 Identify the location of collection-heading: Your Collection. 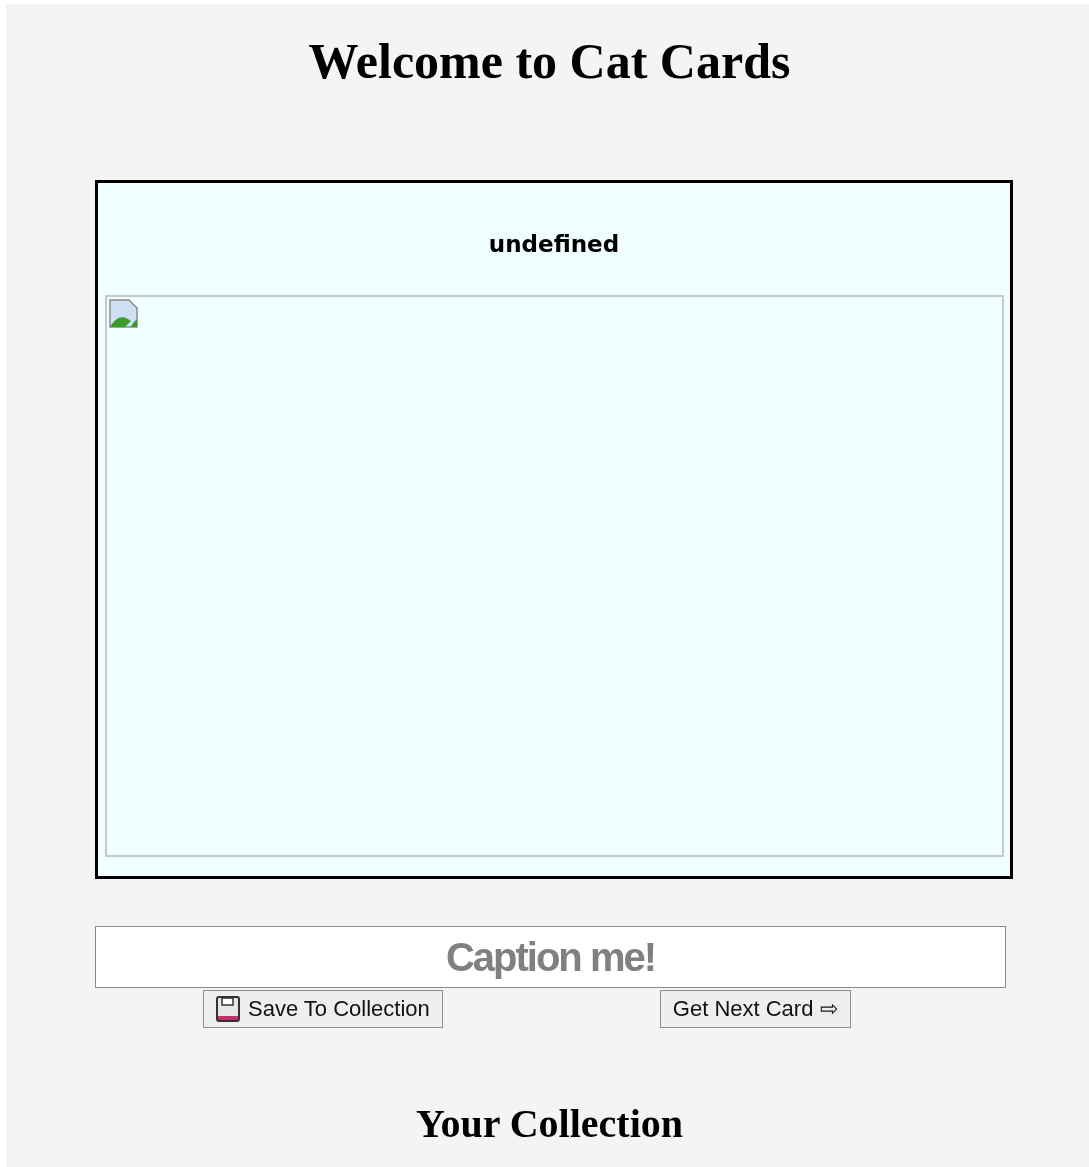
(549, 1124).